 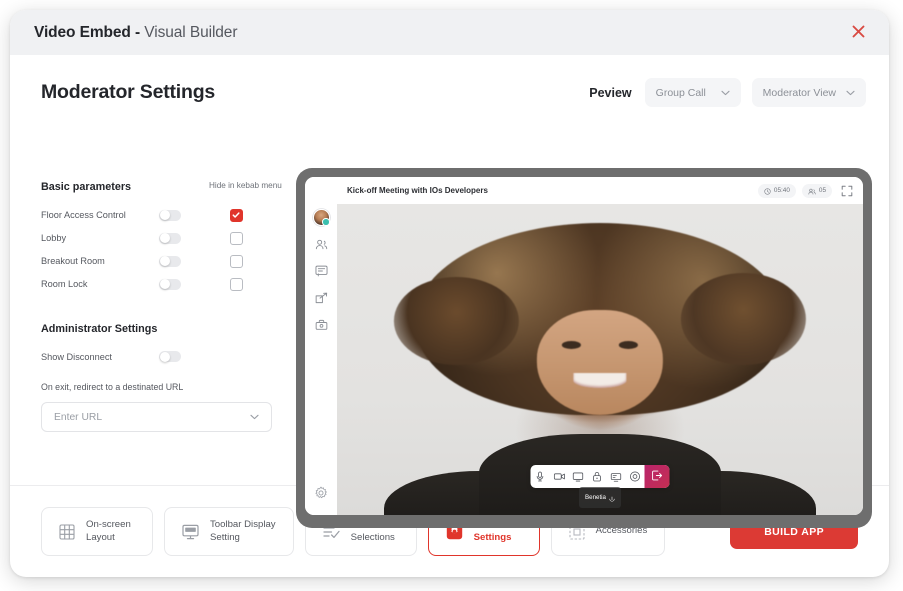 I want to click on monitor-icon, so click(x=190, y=532).